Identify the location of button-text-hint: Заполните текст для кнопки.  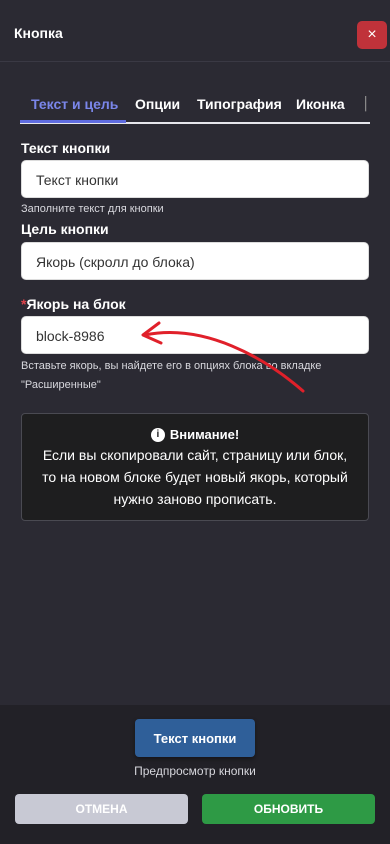
(92, 209).